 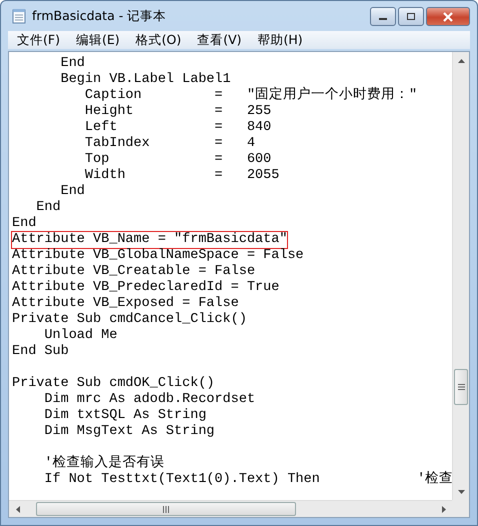 I want to click on maximize-button, so click(x=411, y=16).